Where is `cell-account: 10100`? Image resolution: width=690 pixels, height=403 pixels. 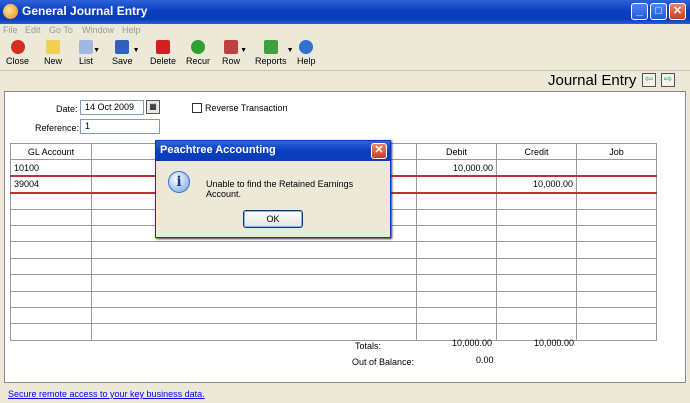 cell-account: 10100 is located at coordinates (51, 168).